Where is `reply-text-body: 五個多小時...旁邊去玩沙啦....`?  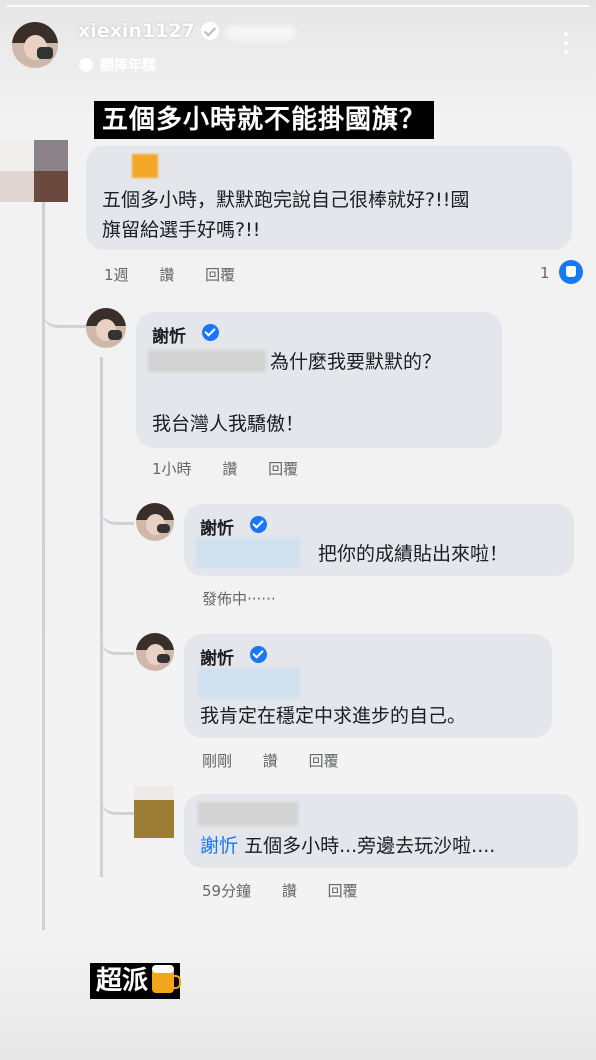
reply-text-body: 五個多小時...旁邊去玩沙啦.... is located at coordinates (370, 846).